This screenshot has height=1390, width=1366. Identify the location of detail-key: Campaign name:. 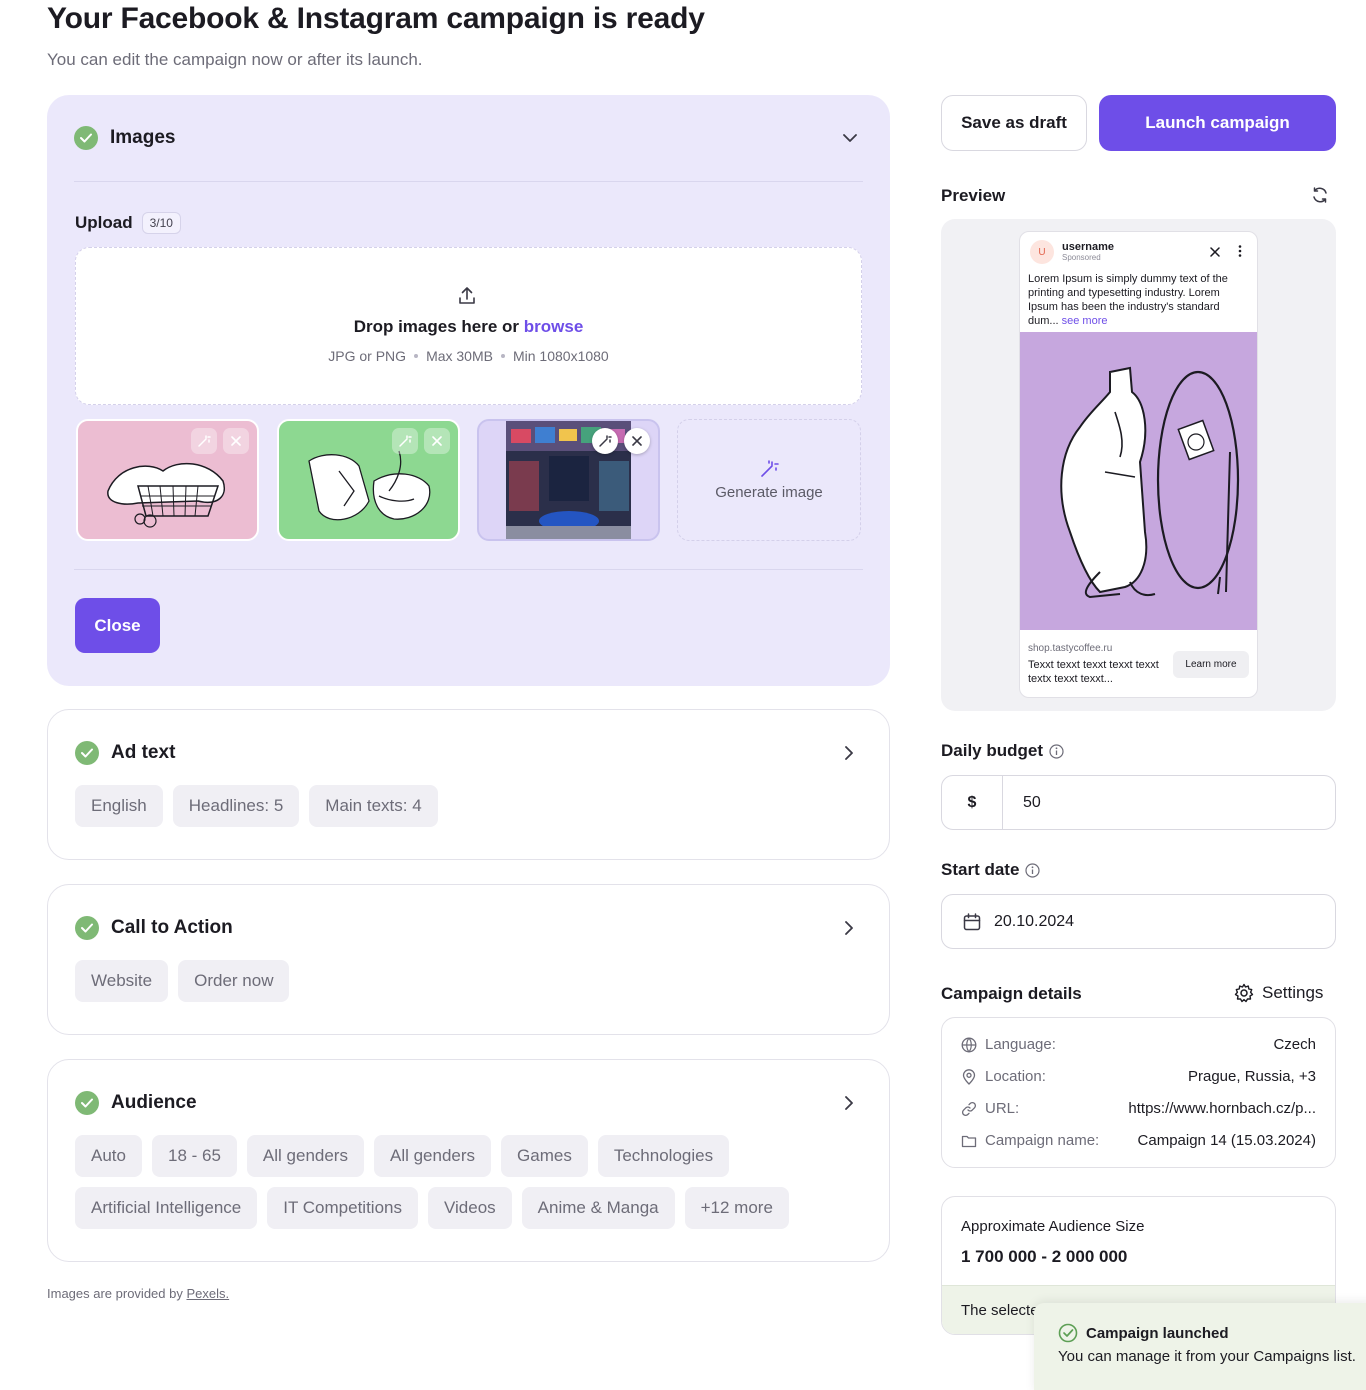
(1042, 1140).